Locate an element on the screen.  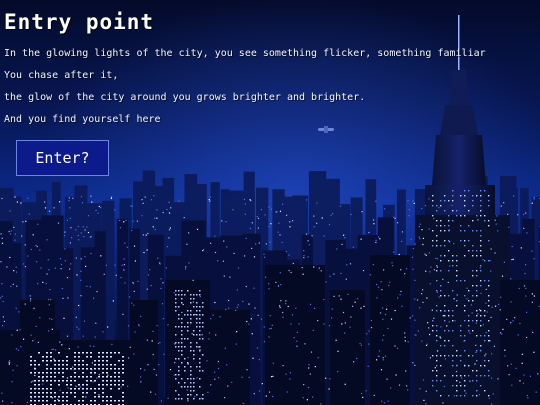
page-title: Entry point is located at coordinates (79, 22).